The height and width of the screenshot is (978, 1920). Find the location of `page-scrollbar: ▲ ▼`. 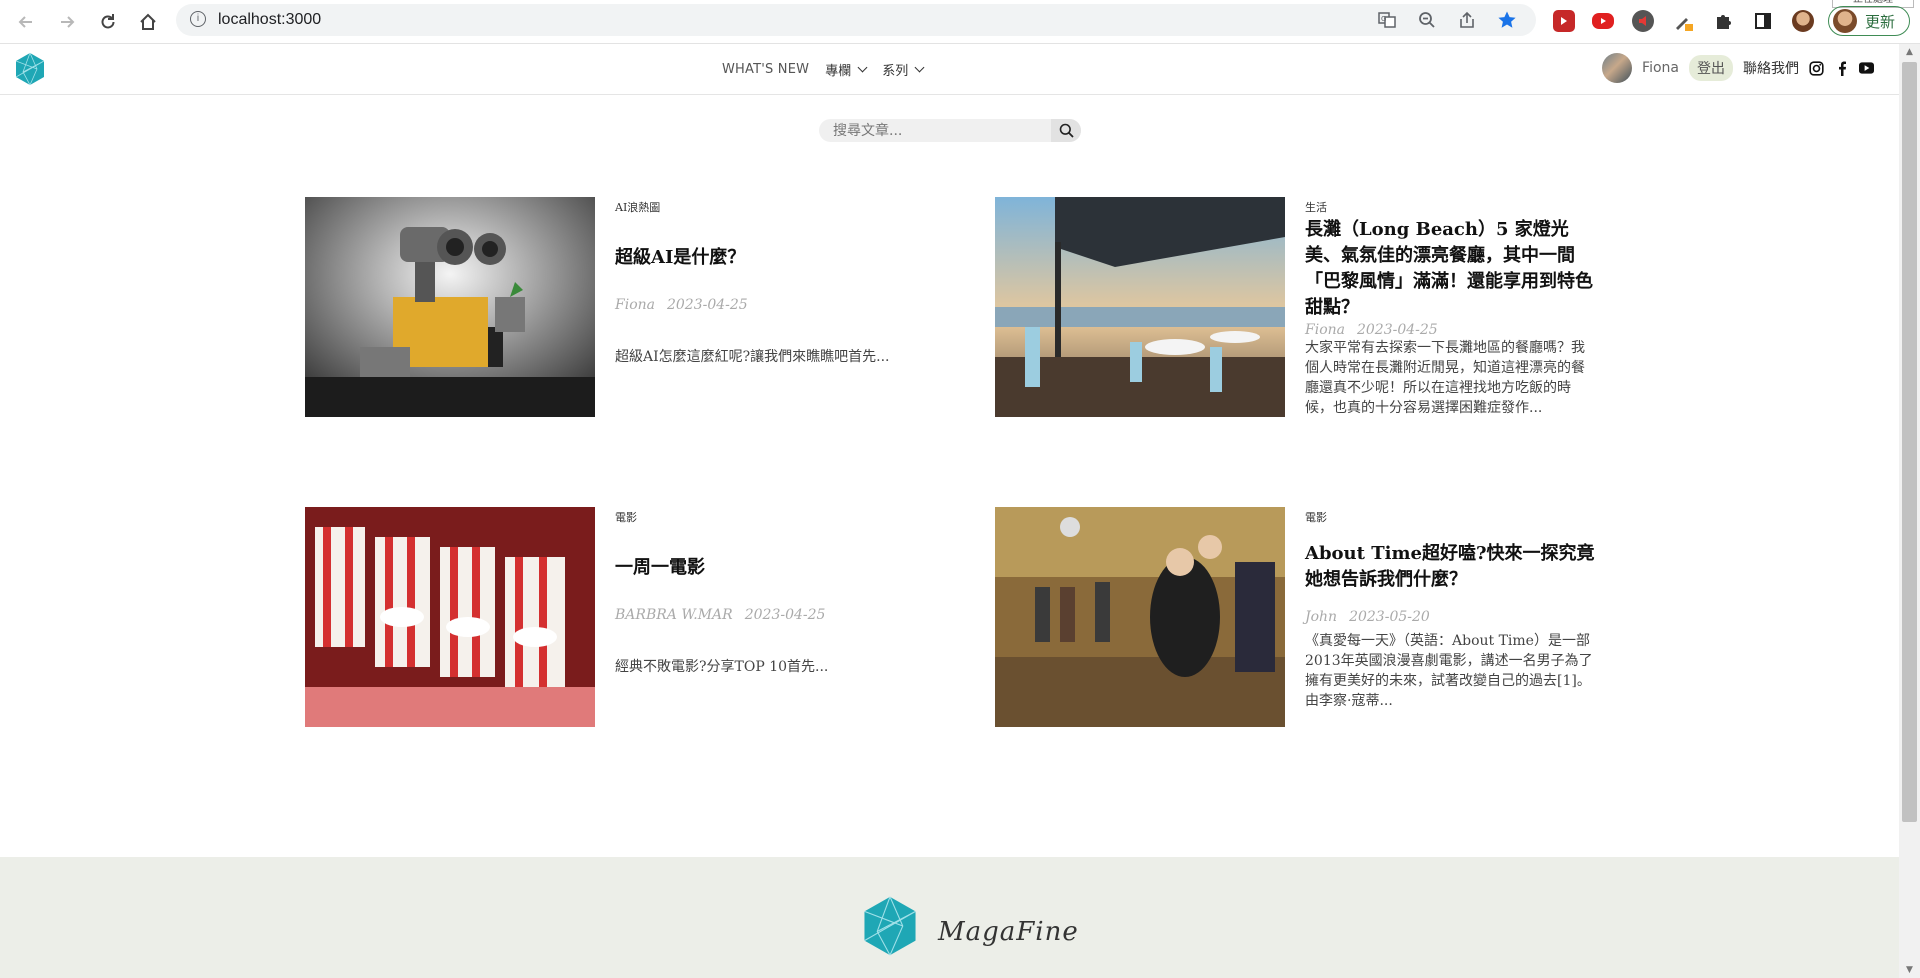

page-scrollbar: ▲ ▼ is located at coordinates (1909, 511).